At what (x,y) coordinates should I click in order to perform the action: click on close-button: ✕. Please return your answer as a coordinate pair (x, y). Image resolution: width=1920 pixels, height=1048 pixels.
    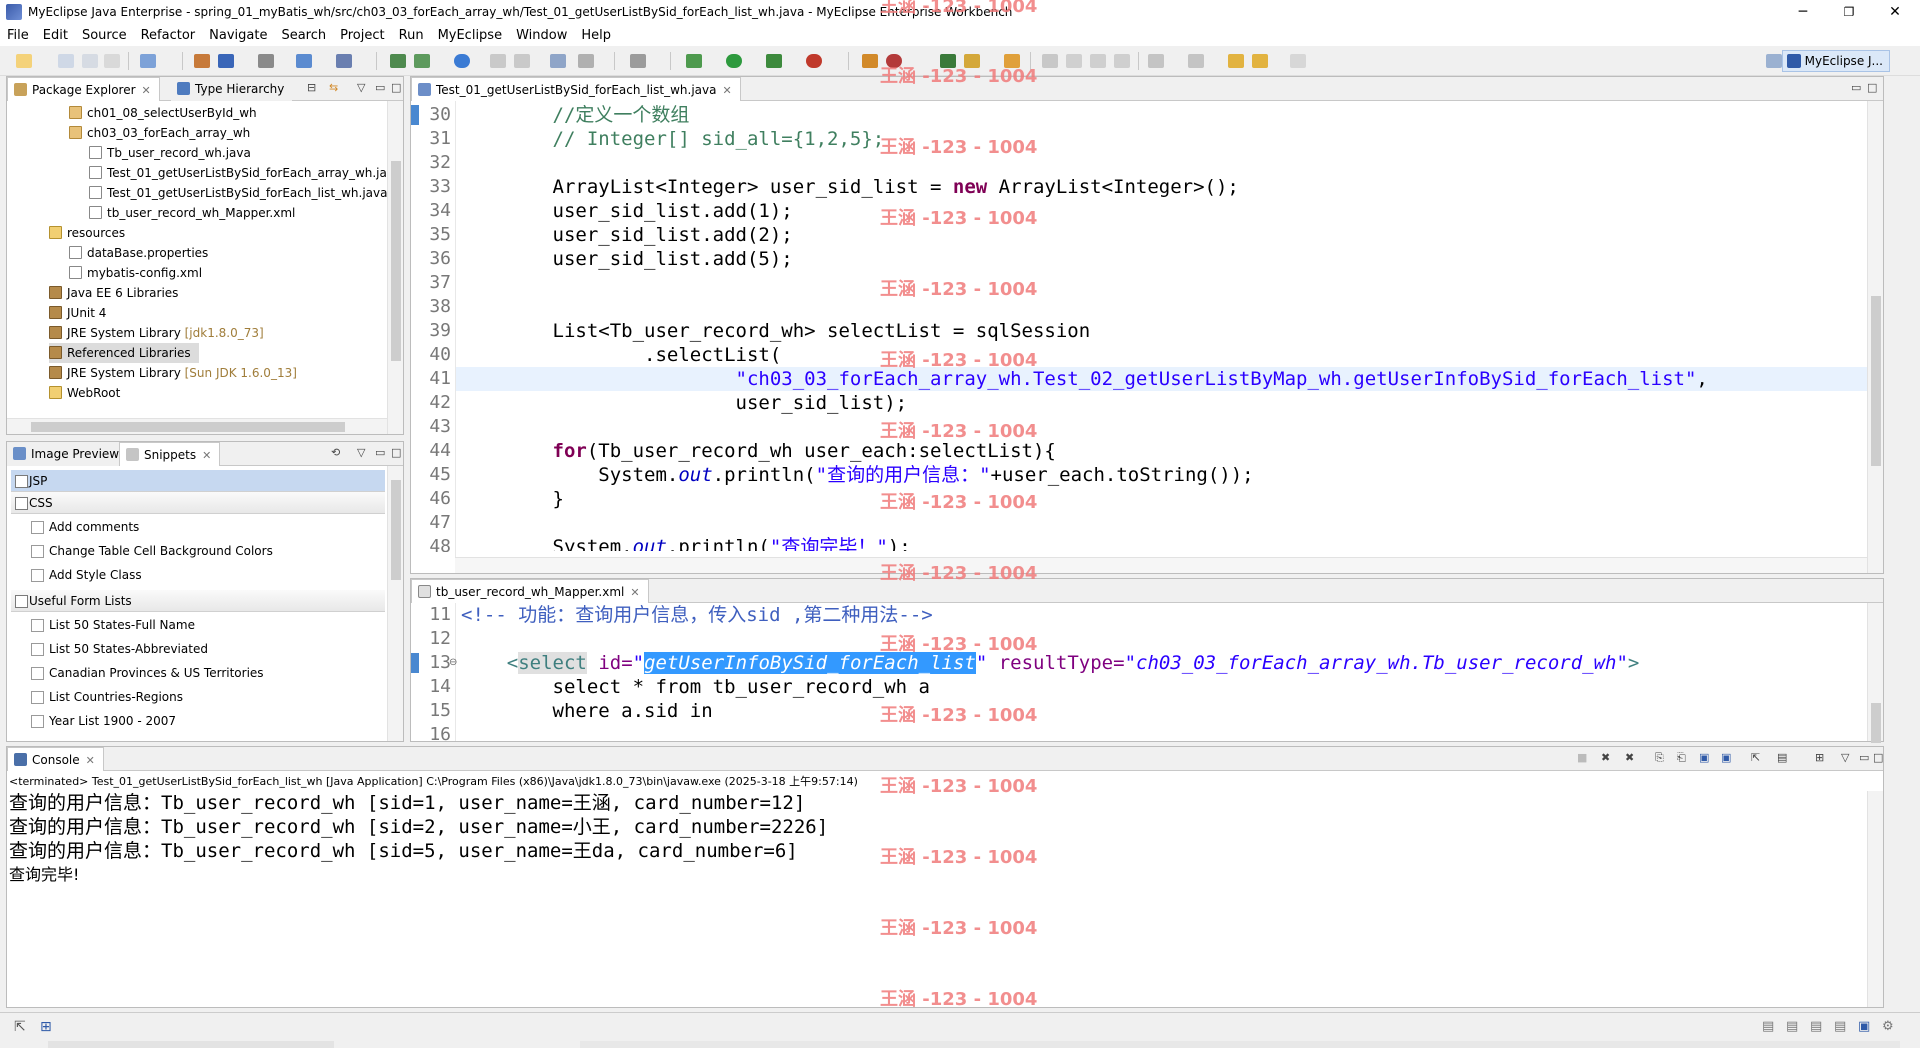
    Looking at the image, I should click on (1895, 12).